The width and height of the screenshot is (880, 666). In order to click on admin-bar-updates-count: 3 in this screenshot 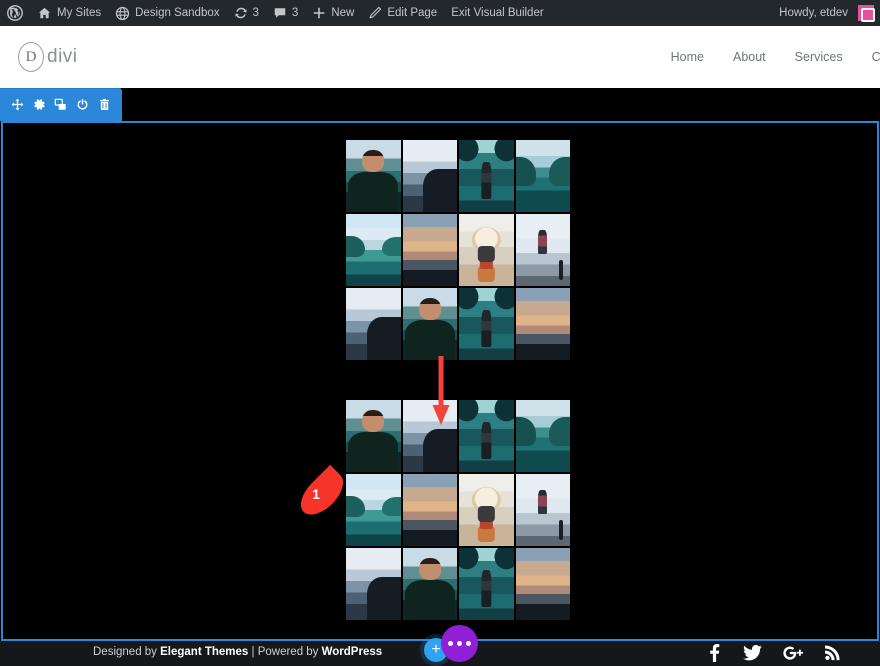, I will do `click(255, 13)`.